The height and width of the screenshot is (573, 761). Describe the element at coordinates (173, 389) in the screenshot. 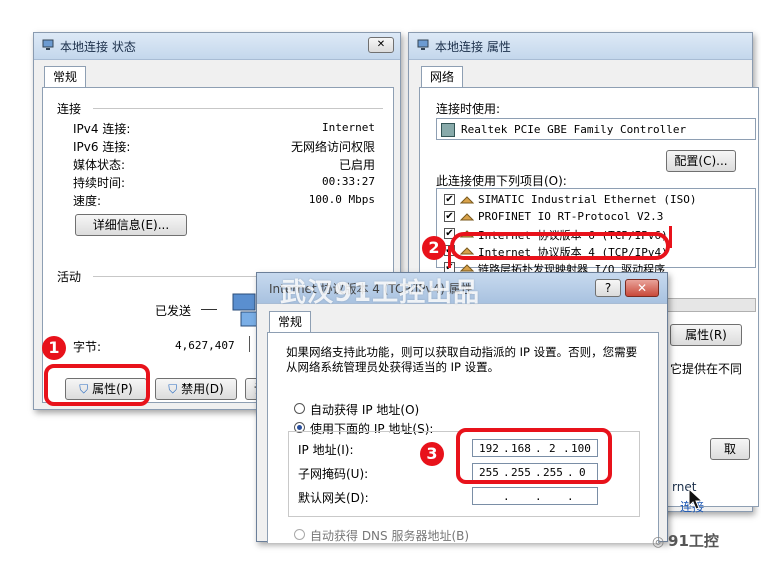

I see `shield-icon: ⛉` at that location.